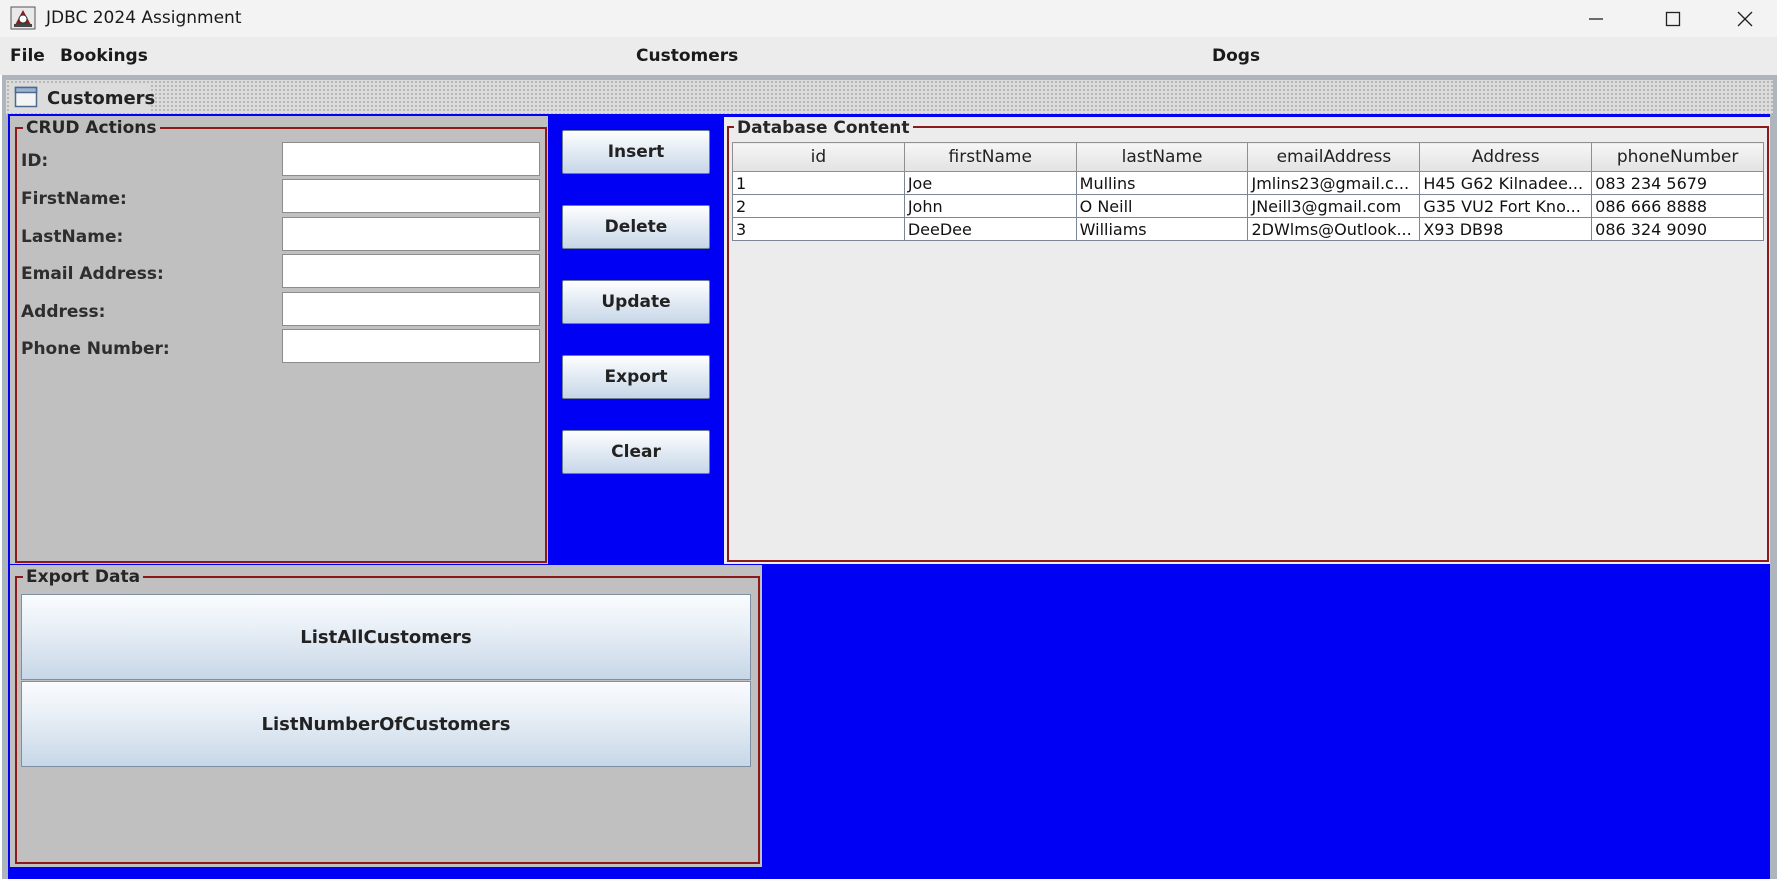 Image resolution: width=1777 pixels, height=879 pixels. Describe the element at coordinates (1334, 157) in the screenshot. I see `column-header: emailAddress` at that location.